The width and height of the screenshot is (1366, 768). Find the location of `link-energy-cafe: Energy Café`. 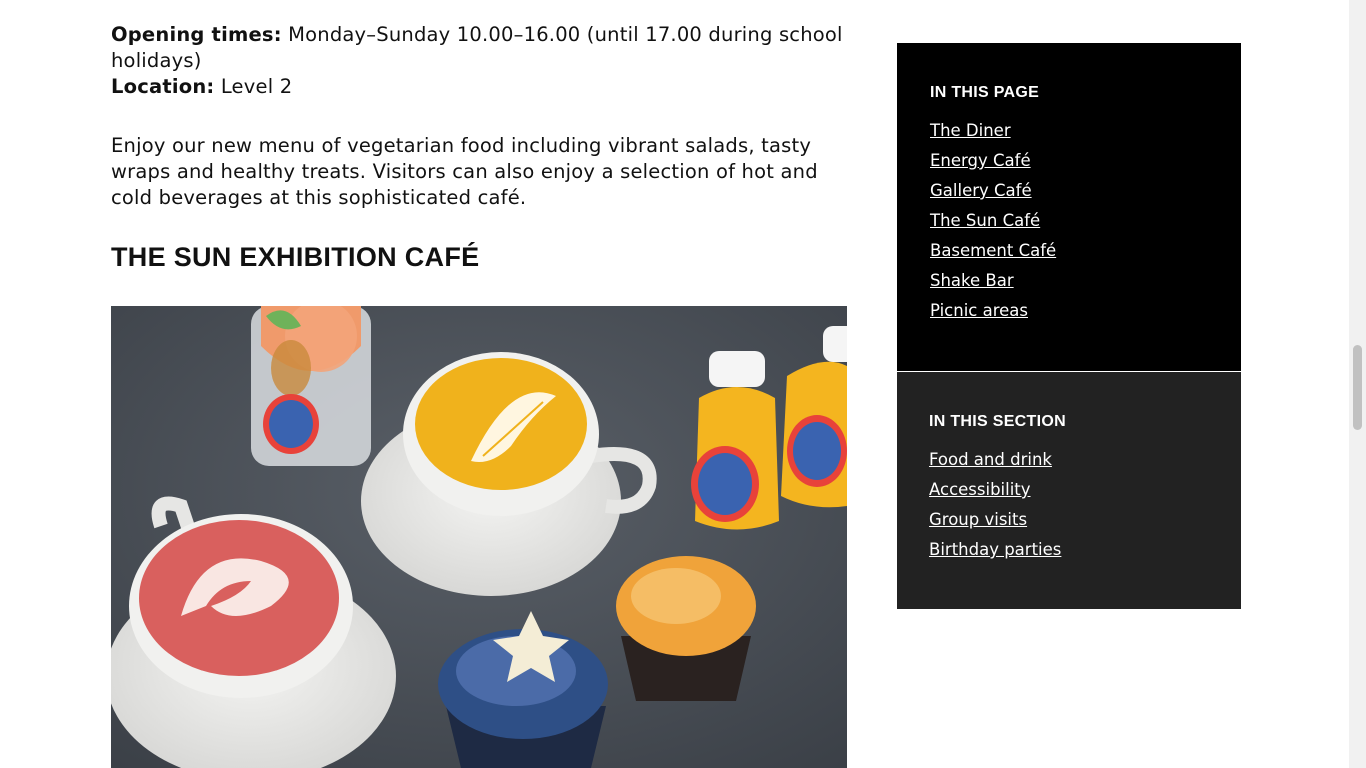

link-energy-cafe: Energy Café is located at coordinates (1069, 161).